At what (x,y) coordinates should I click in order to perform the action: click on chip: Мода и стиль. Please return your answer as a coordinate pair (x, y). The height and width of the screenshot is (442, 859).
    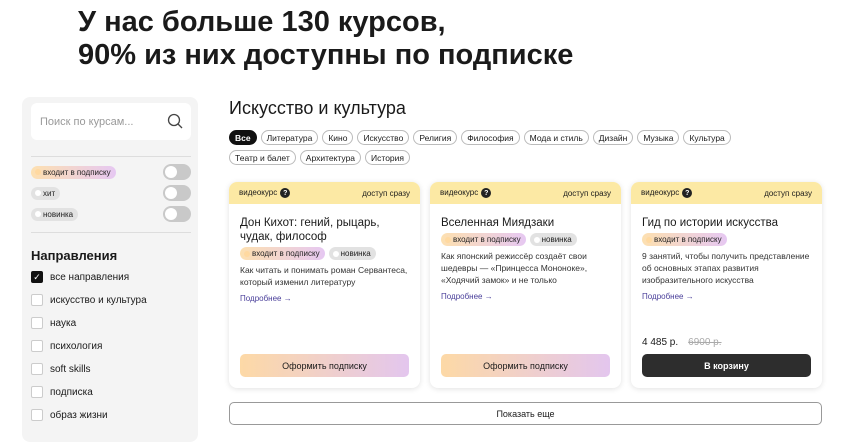
    Looking at the image, I should click on (556, 137).